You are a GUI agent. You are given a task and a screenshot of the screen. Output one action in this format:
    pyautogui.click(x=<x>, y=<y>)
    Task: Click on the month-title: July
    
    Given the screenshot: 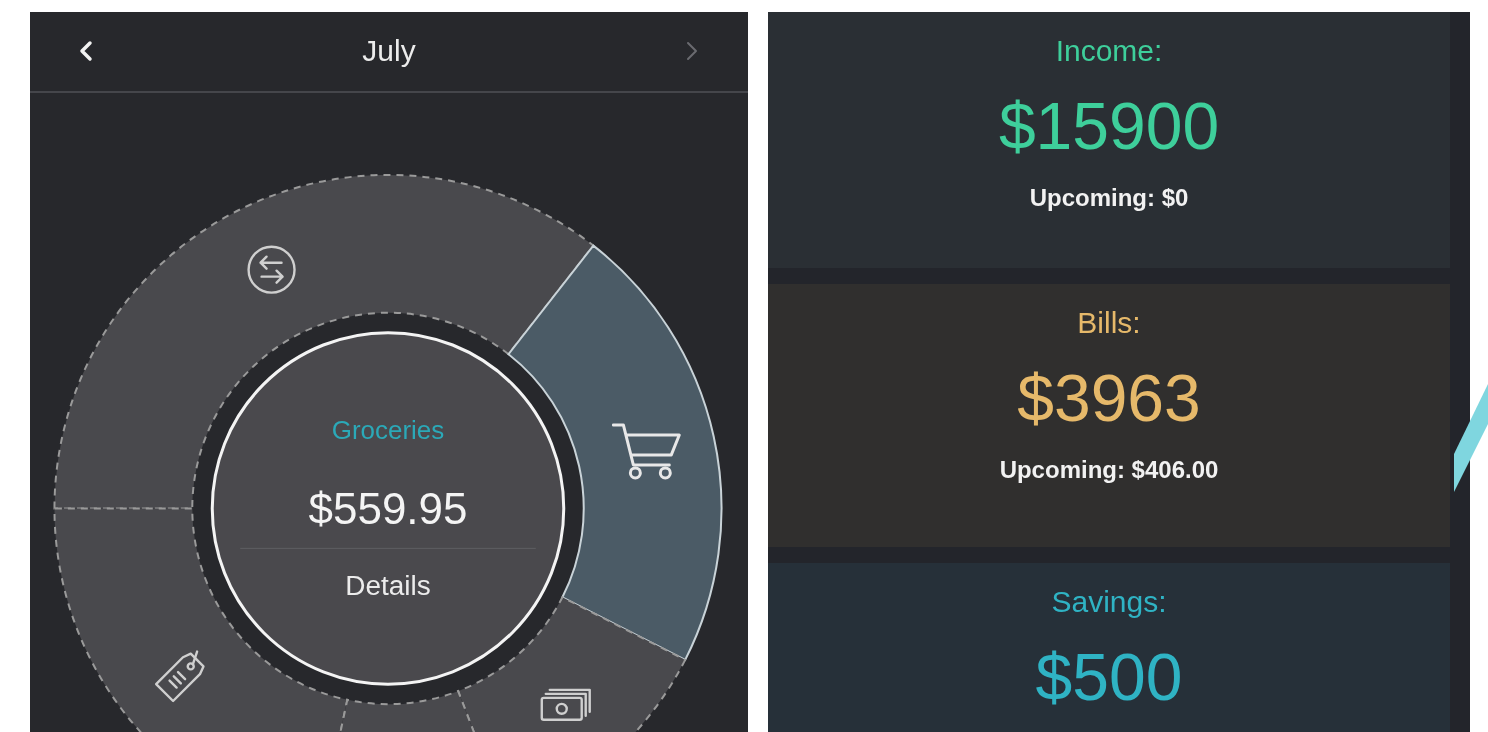 What is the action you would take?
    pyautogui.click(x=389, y=51)
    